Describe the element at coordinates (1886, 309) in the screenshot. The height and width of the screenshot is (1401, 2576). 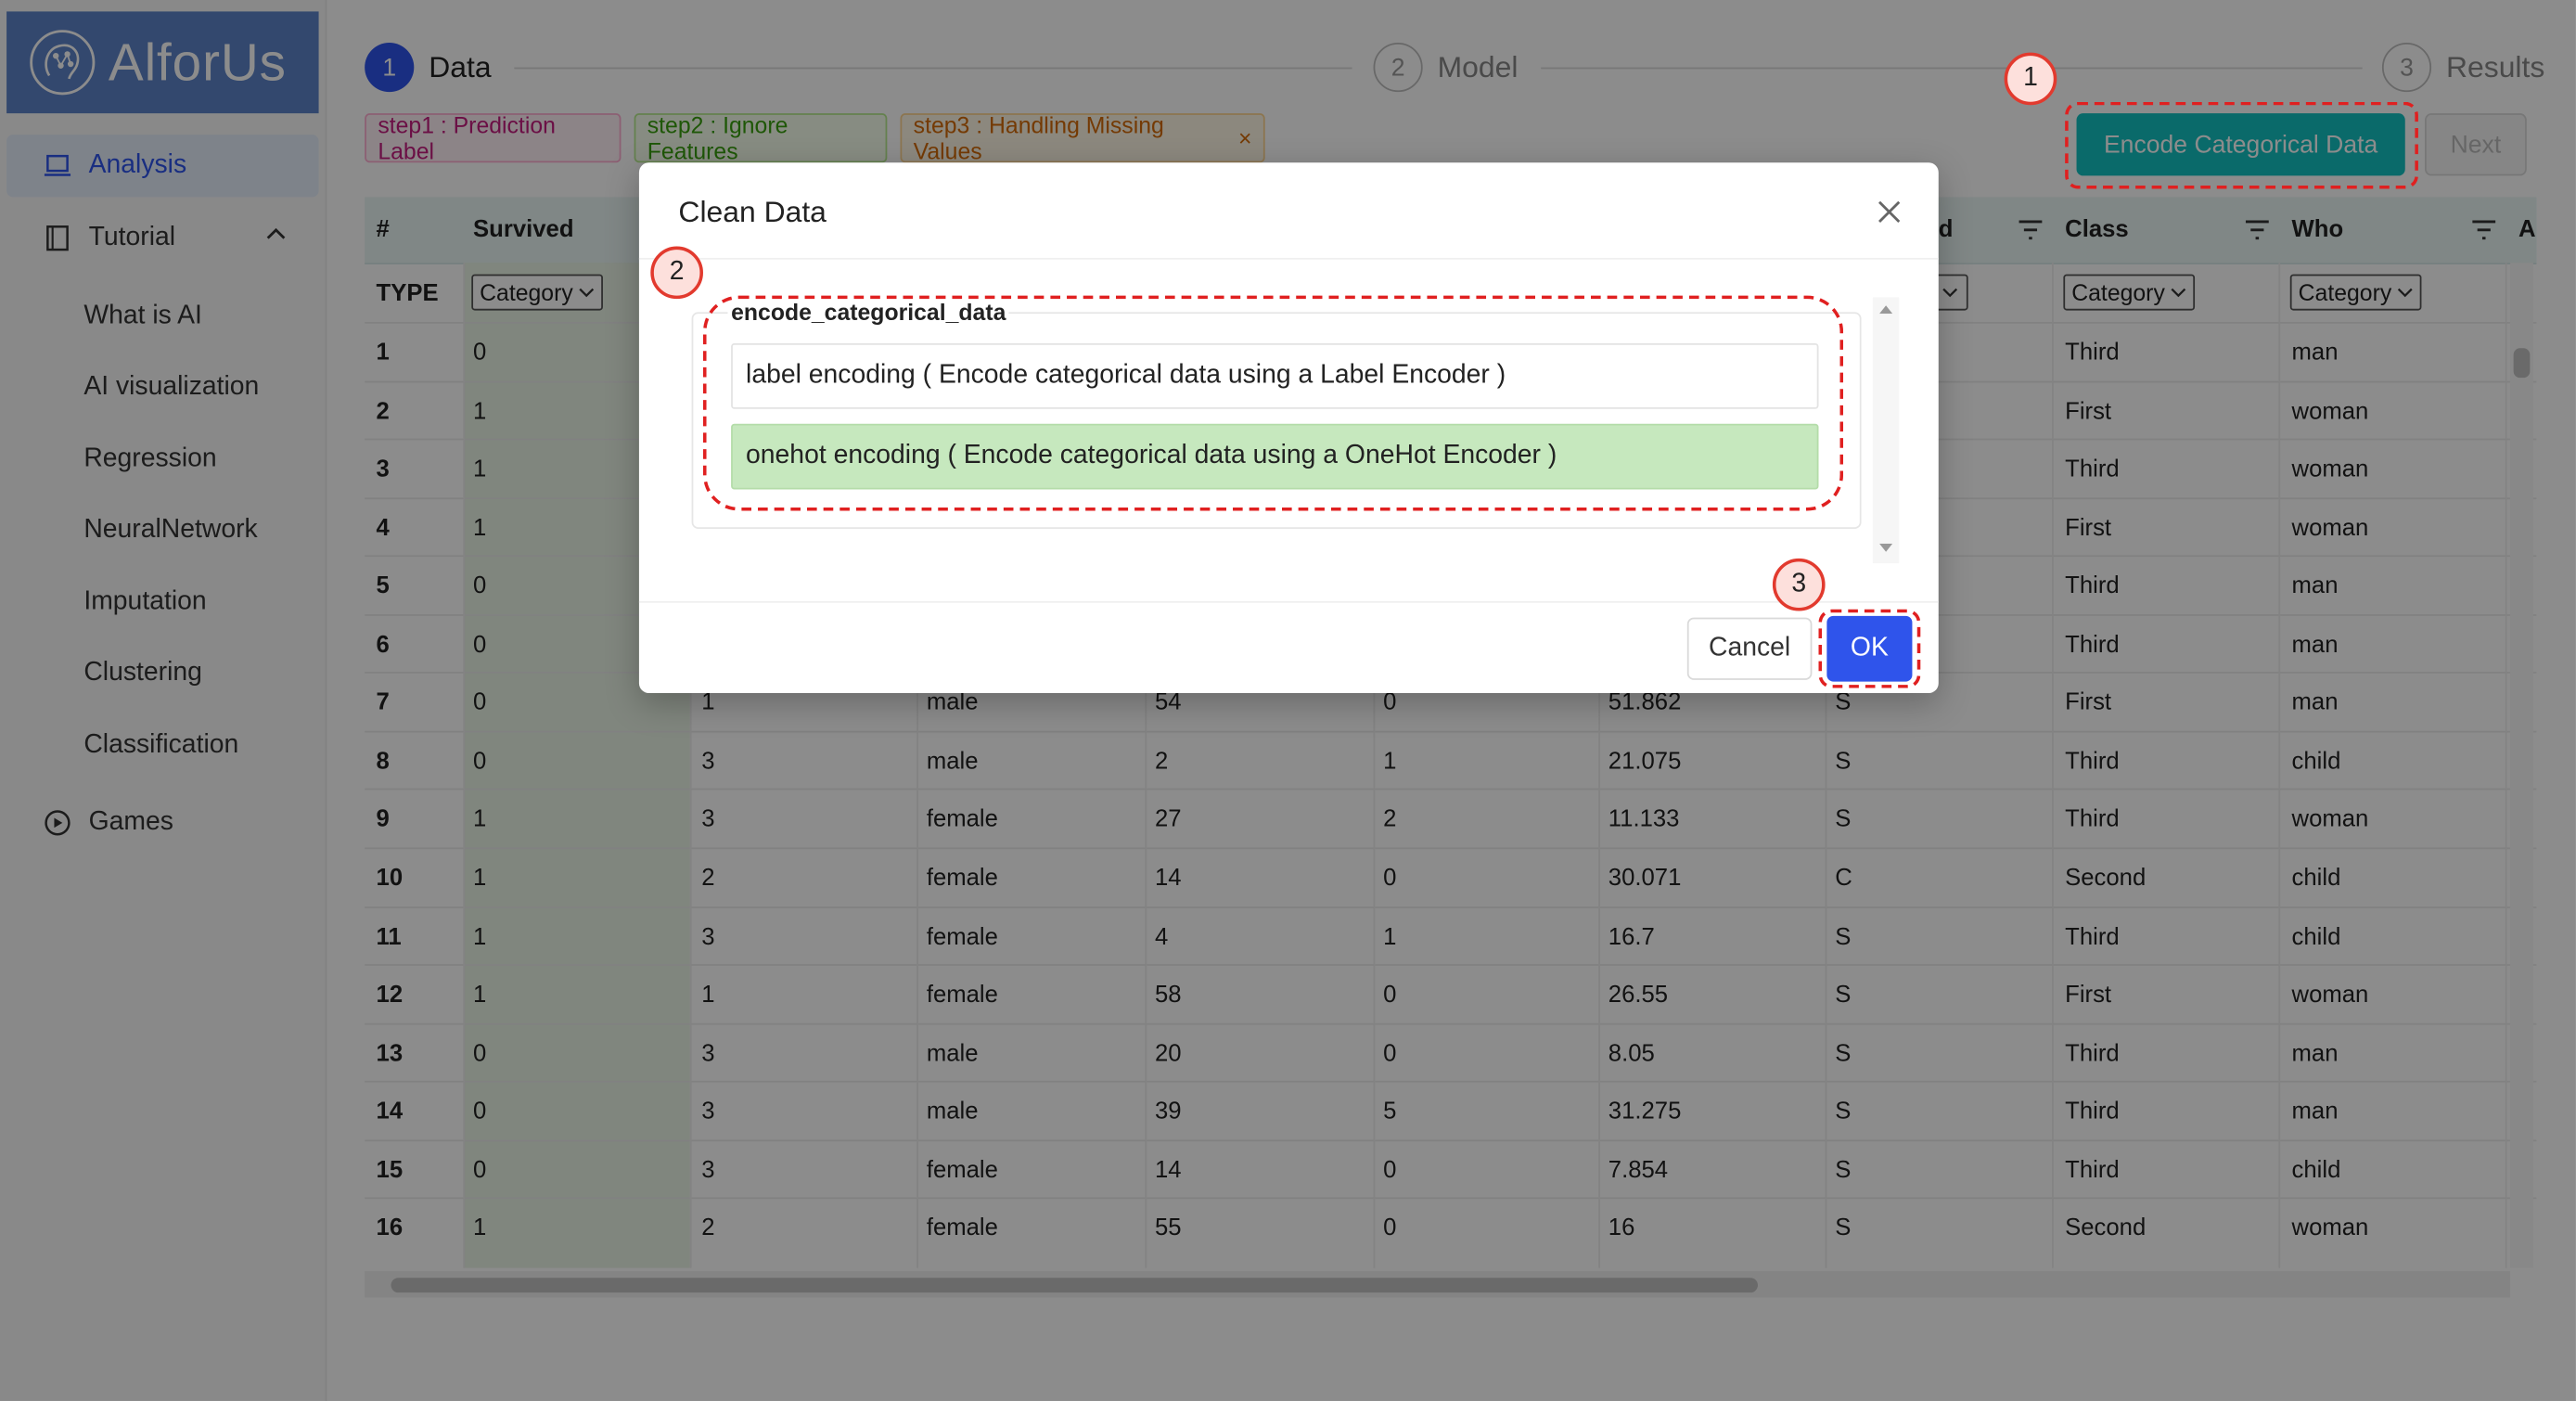
I see `scroll-up-icon` at that location.